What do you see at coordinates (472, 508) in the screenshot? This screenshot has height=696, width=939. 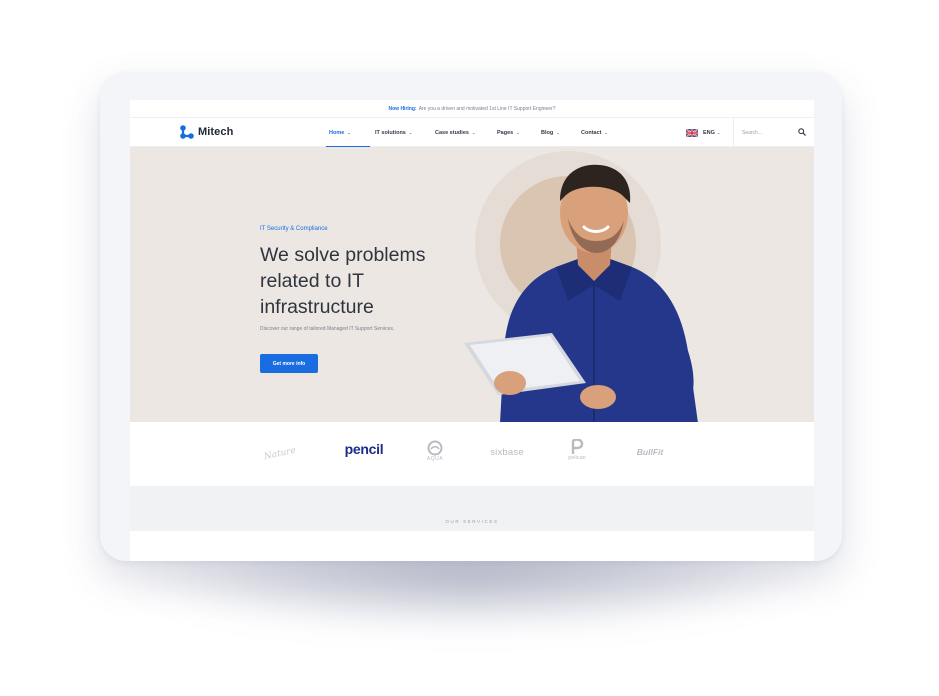 I see `our-services-section: OUR SERVICES` at bounding box center [472, 508].